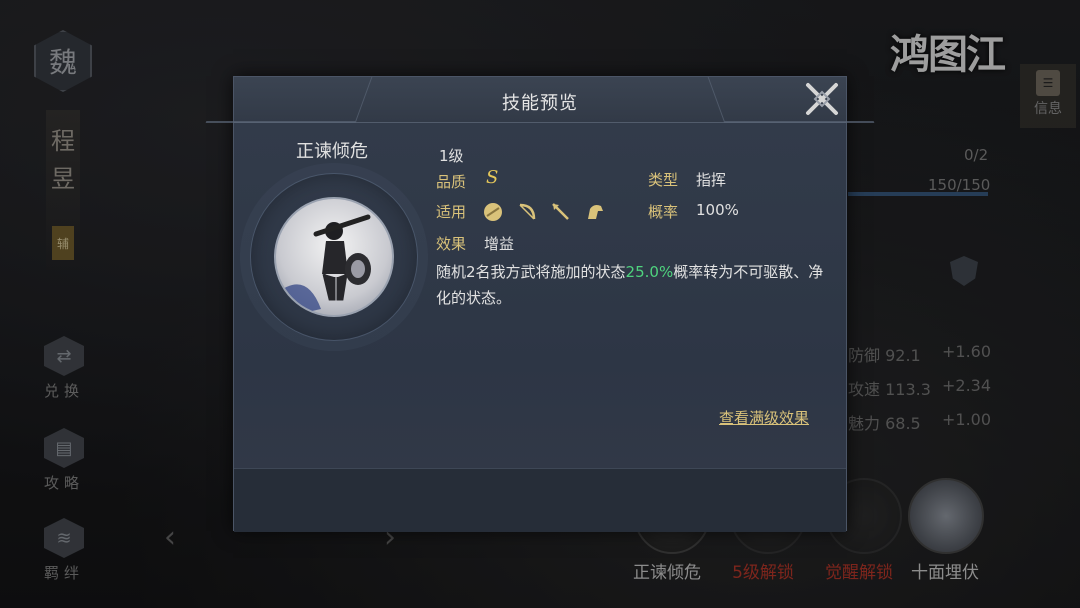  What do you see at coordinates (561, 212) in the screenshot?
I see `spear-unit-icon` at bounding box center [561, 212].